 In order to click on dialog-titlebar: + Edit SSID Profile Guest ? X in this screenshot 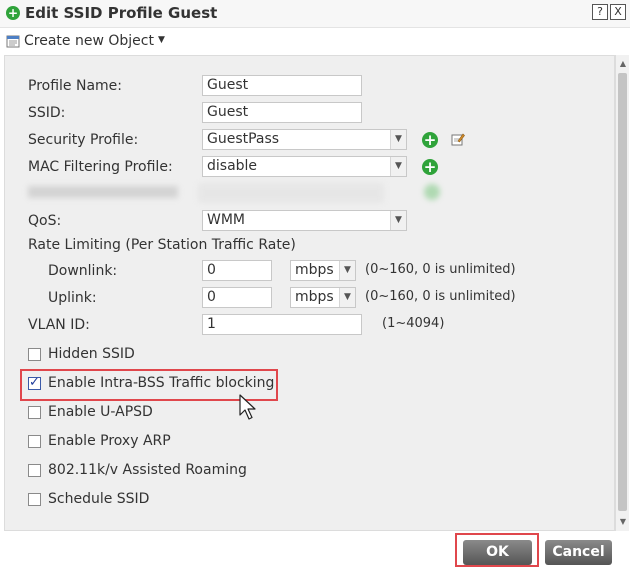, I will do `click(315, 14)`.